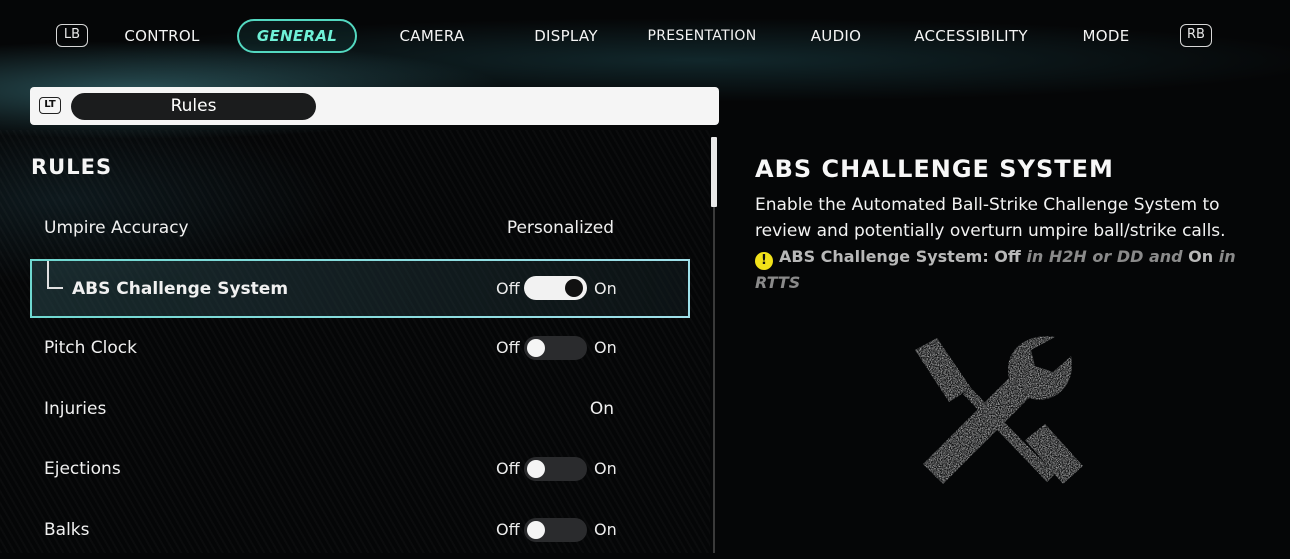  I want to click on setting-label: Ejections, so click(82, 469).